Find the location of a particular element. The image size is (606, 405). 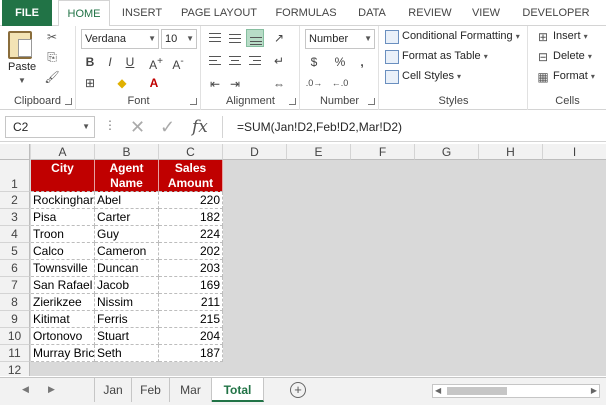

decrease-indent-icon: ⇤ is located at coordinates (215, 84).